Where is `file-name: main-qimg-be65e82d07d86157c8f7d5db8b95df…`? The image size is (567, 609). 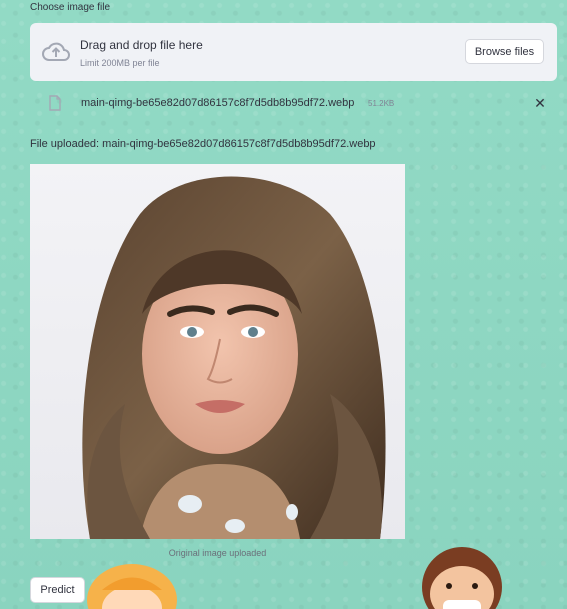
file-name: main-qimg-be65e82d07d86157c8f7d5db8b95df… is located at coordinates (218, 103).